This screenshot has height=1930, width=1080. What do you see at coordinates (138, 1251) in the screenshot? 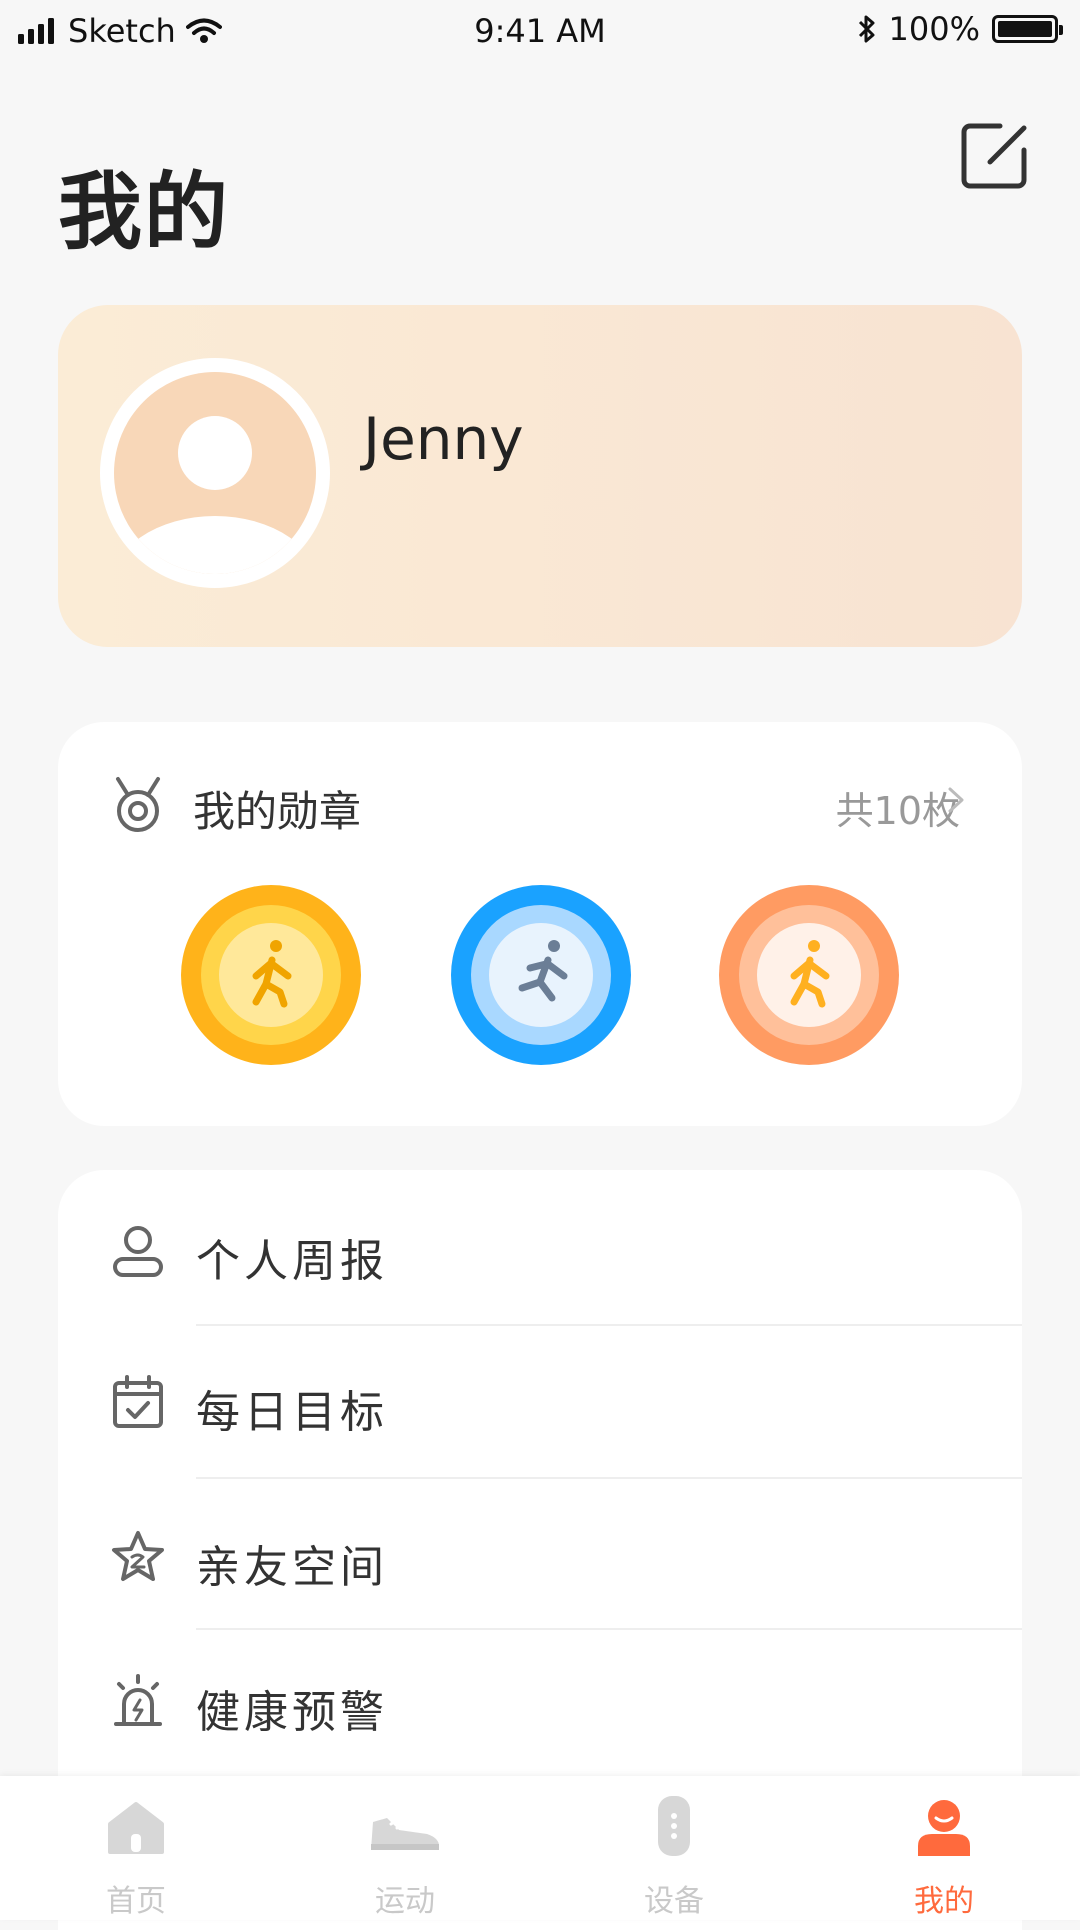
I see `person-icon` at bounding box center [138, 1251].